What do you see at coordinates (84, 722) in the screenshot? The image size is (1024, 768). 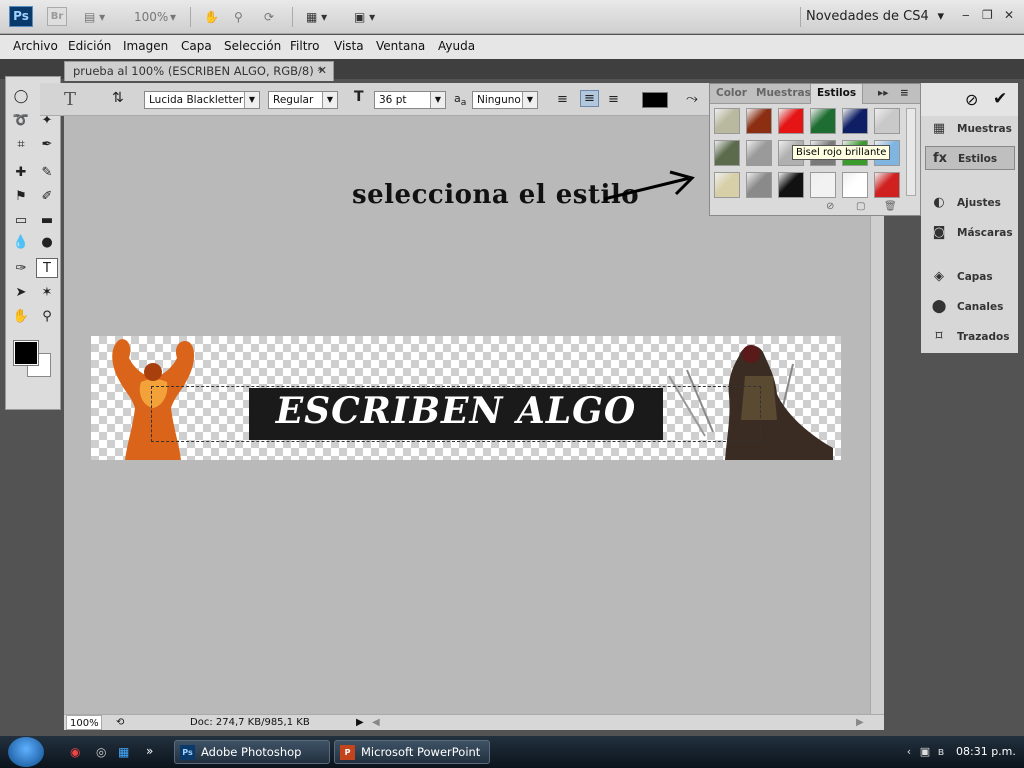 I see `zoom-field: 100%` at bounding box center [84, 722].